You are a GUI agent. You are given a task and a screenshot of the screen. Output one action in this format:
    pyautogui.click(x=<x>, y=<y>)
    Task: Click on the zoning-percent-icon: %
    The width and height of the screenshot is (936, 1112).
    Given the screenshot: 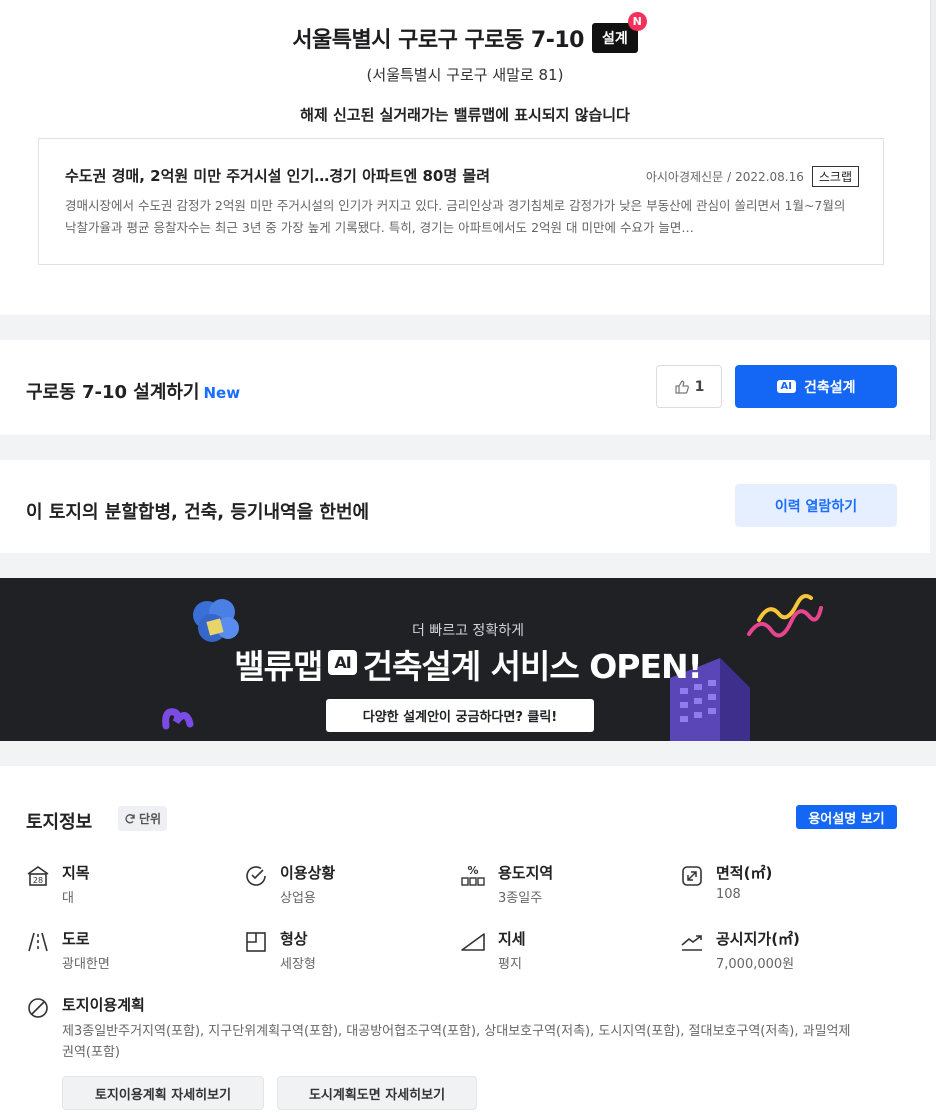 What is the action you would take?
    pyautogui.click(x=473, y=875)
    